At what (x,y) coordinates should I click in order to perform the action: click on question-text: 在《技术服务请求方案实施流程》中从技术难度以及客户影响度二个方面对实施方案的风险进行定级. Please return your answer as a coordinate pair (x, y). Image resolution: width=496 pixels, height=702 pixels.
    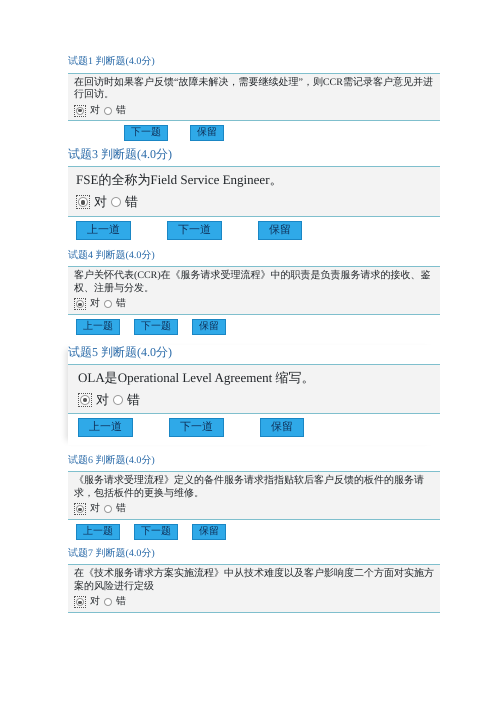
    Looking at the image, I should click on (254, 581).